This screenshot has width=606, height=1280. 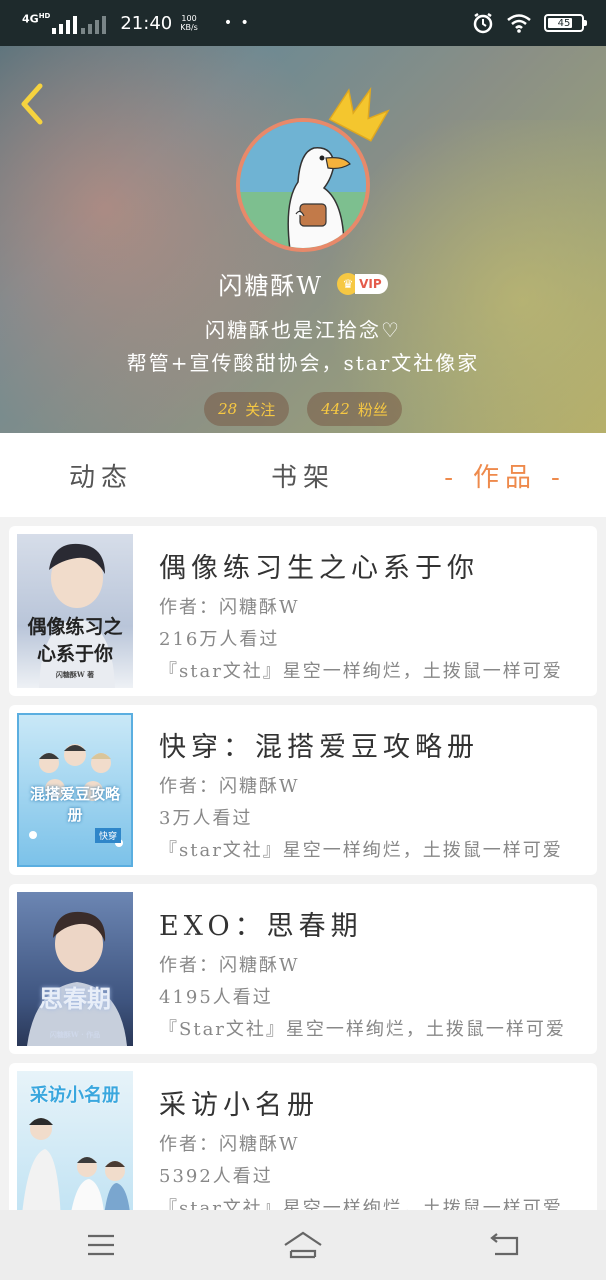 I want to click on work-title: EXO：思春期, so click(x=261, y=926).